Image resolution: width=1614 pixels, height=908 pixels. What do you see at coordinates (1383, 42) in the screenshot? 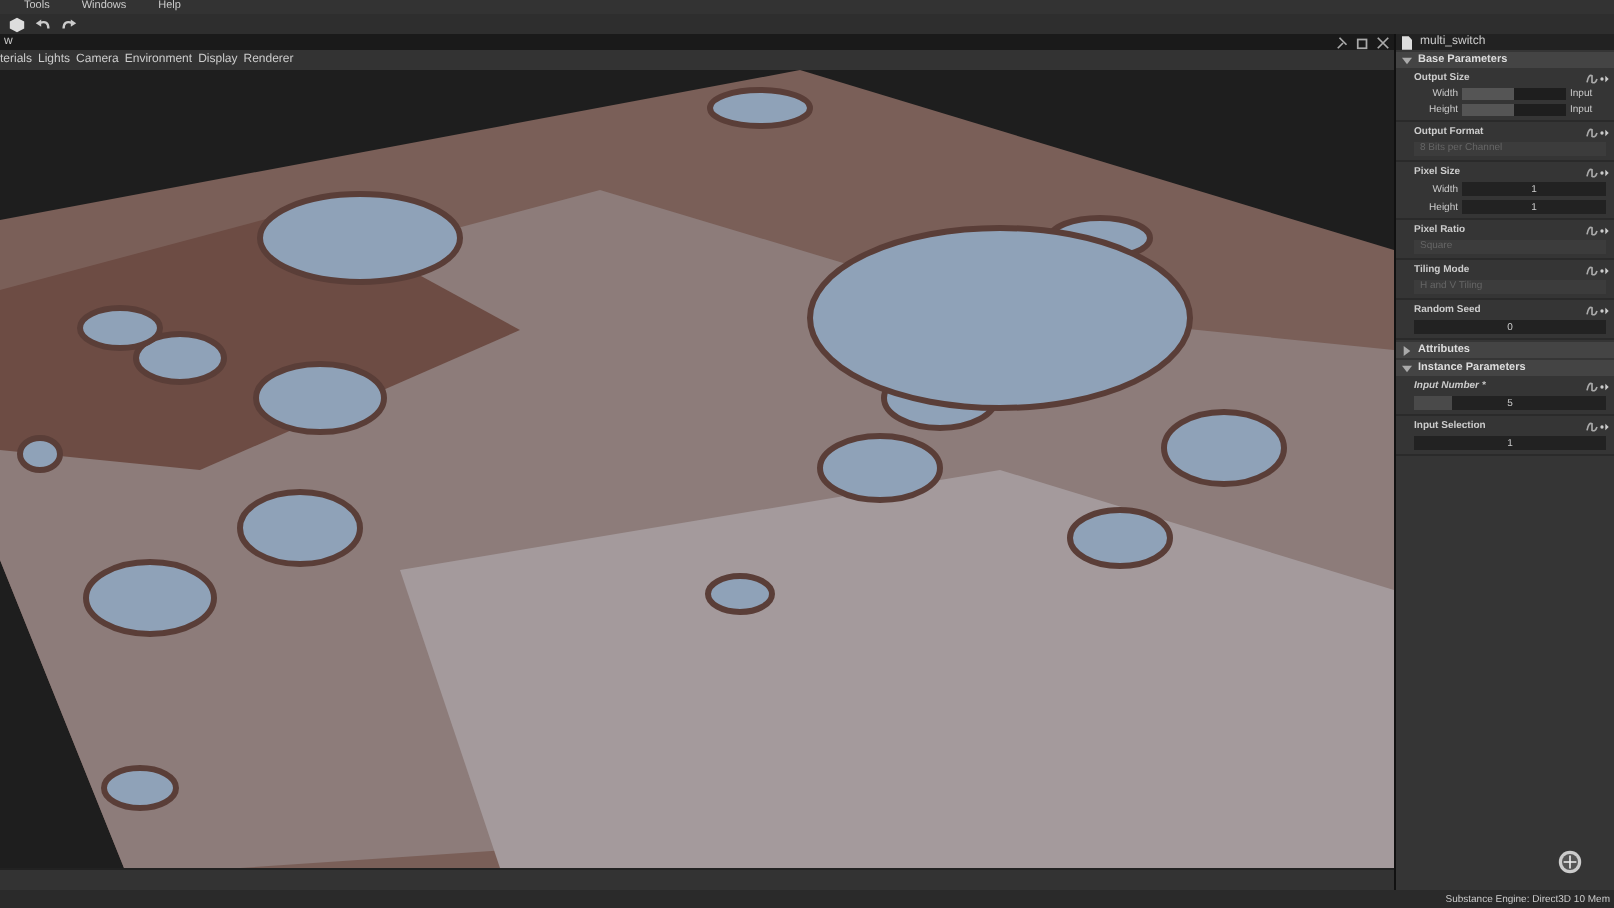
I see `close-icon` at bounding box center [1383, 42].